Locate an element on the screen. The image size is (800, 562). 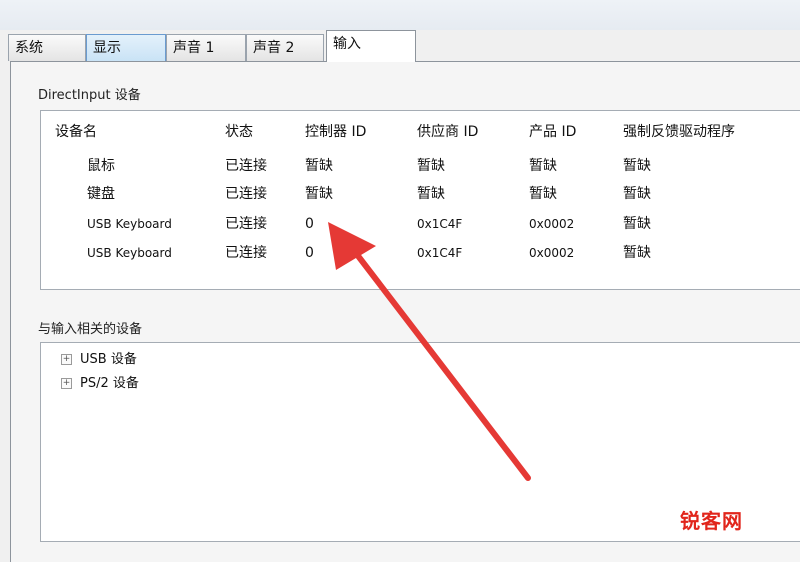
window-top-strip is located at coordinates (400, 15).